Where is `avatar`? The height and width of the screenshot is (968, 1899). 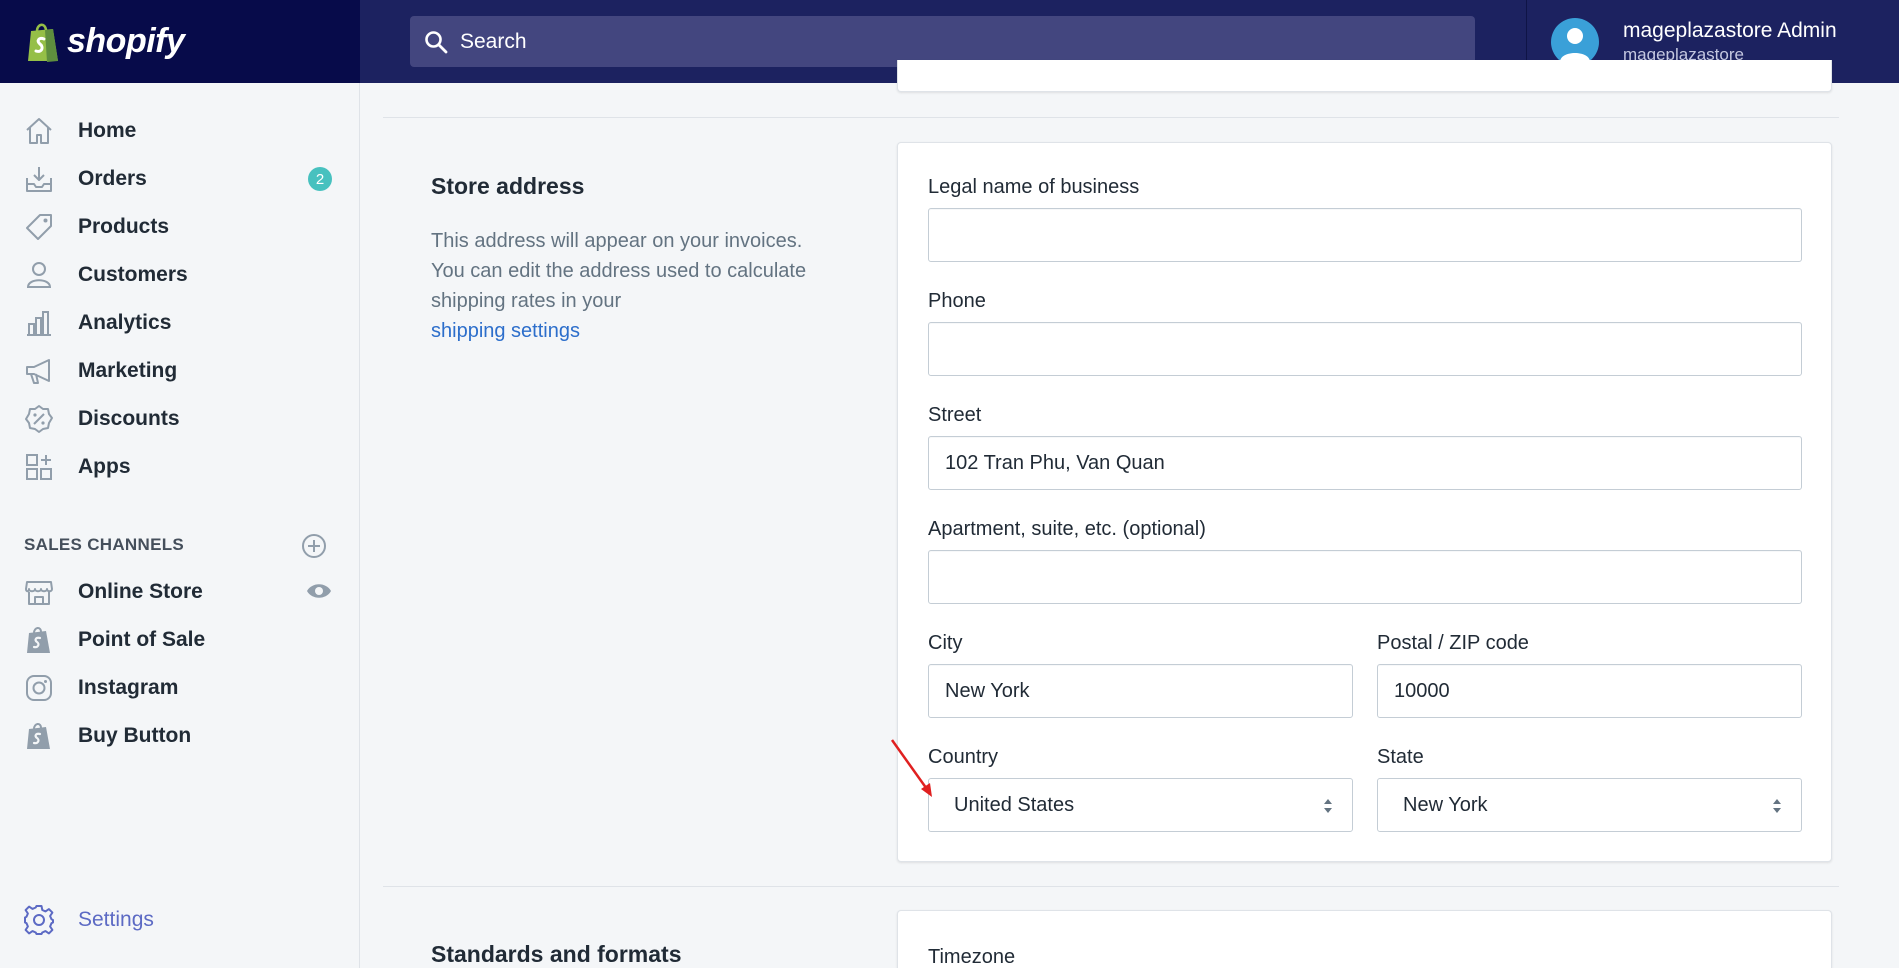 avatar is located at coordinates (1575, 41).